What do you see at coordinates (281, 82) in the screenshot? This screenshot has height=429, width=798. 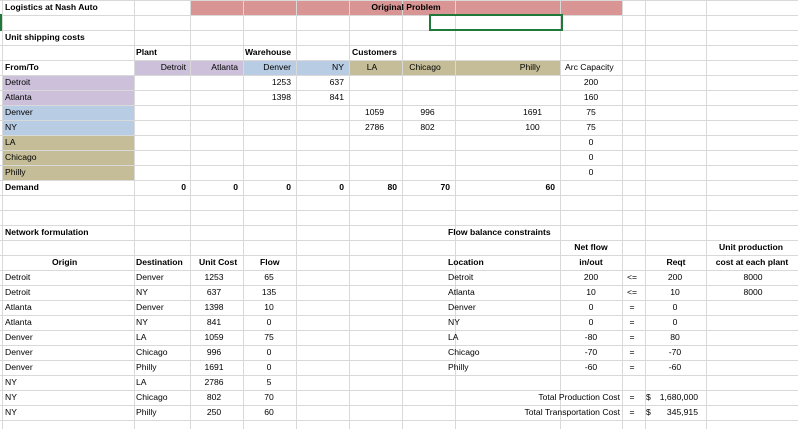 I see `cost-cell: 1253` at bounding box center [281, 82].